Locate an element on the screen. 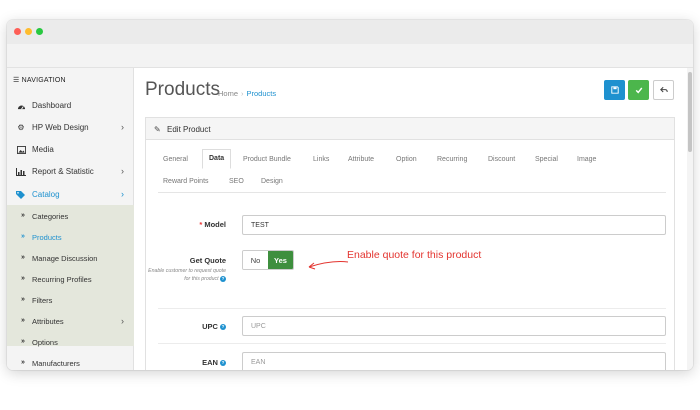 The height and width of the screenshot is (410, 700). sidebar-item-media: Media is located at coordinates (70, 149).